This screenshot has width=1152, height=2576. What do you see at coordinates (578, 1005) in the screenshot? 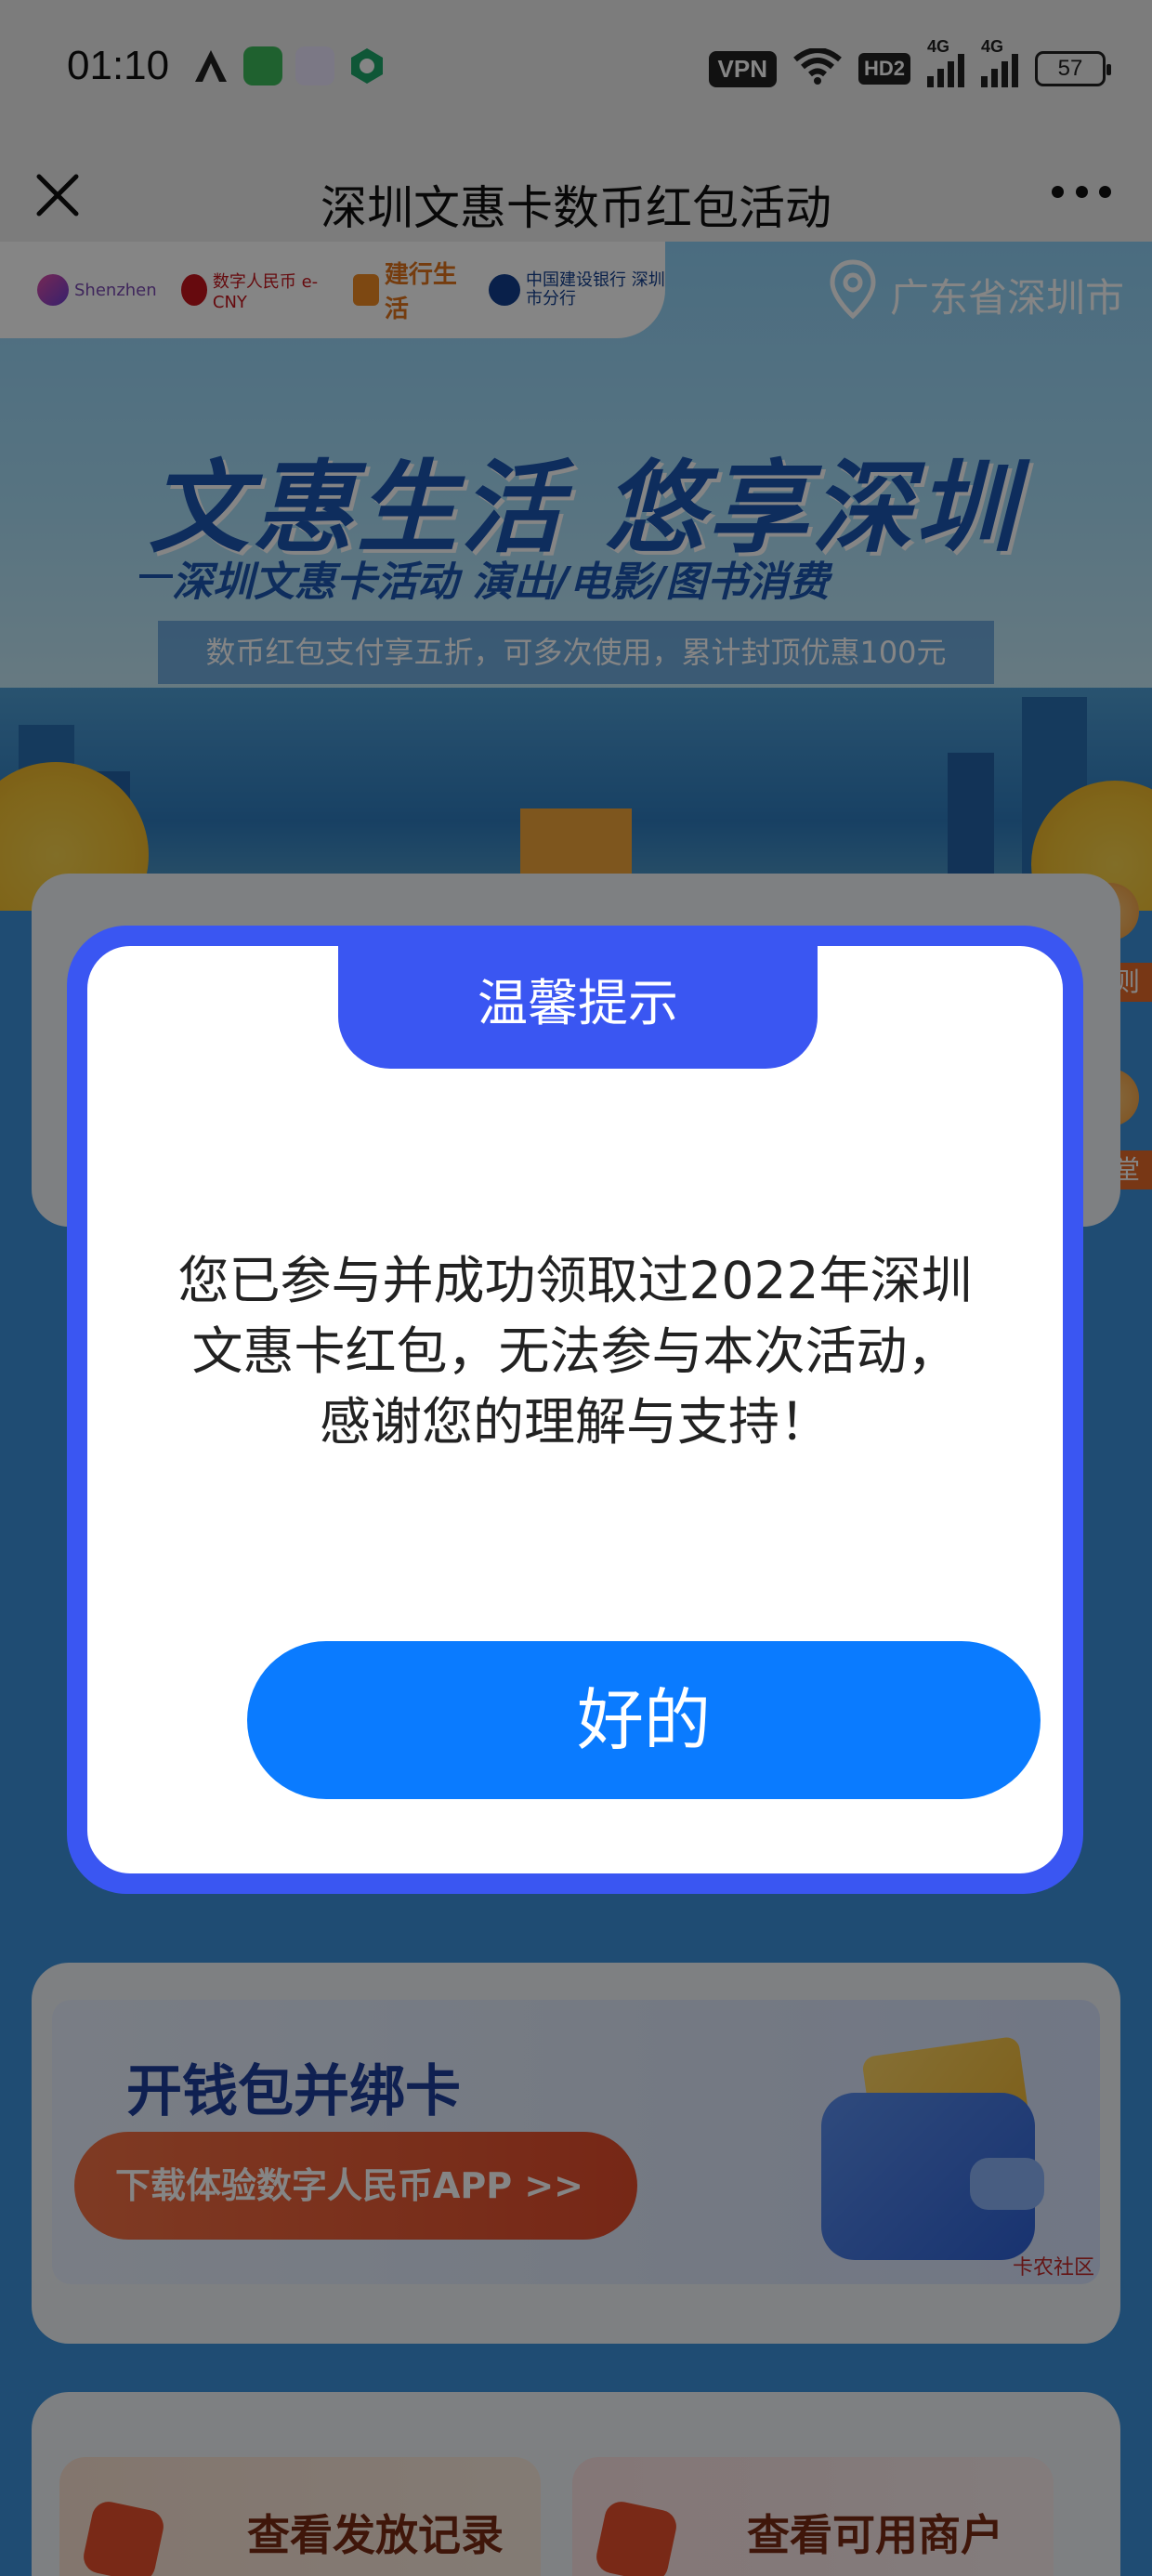
I see `dialog-title: 温馨提示` at bounding box center [578, 1005].